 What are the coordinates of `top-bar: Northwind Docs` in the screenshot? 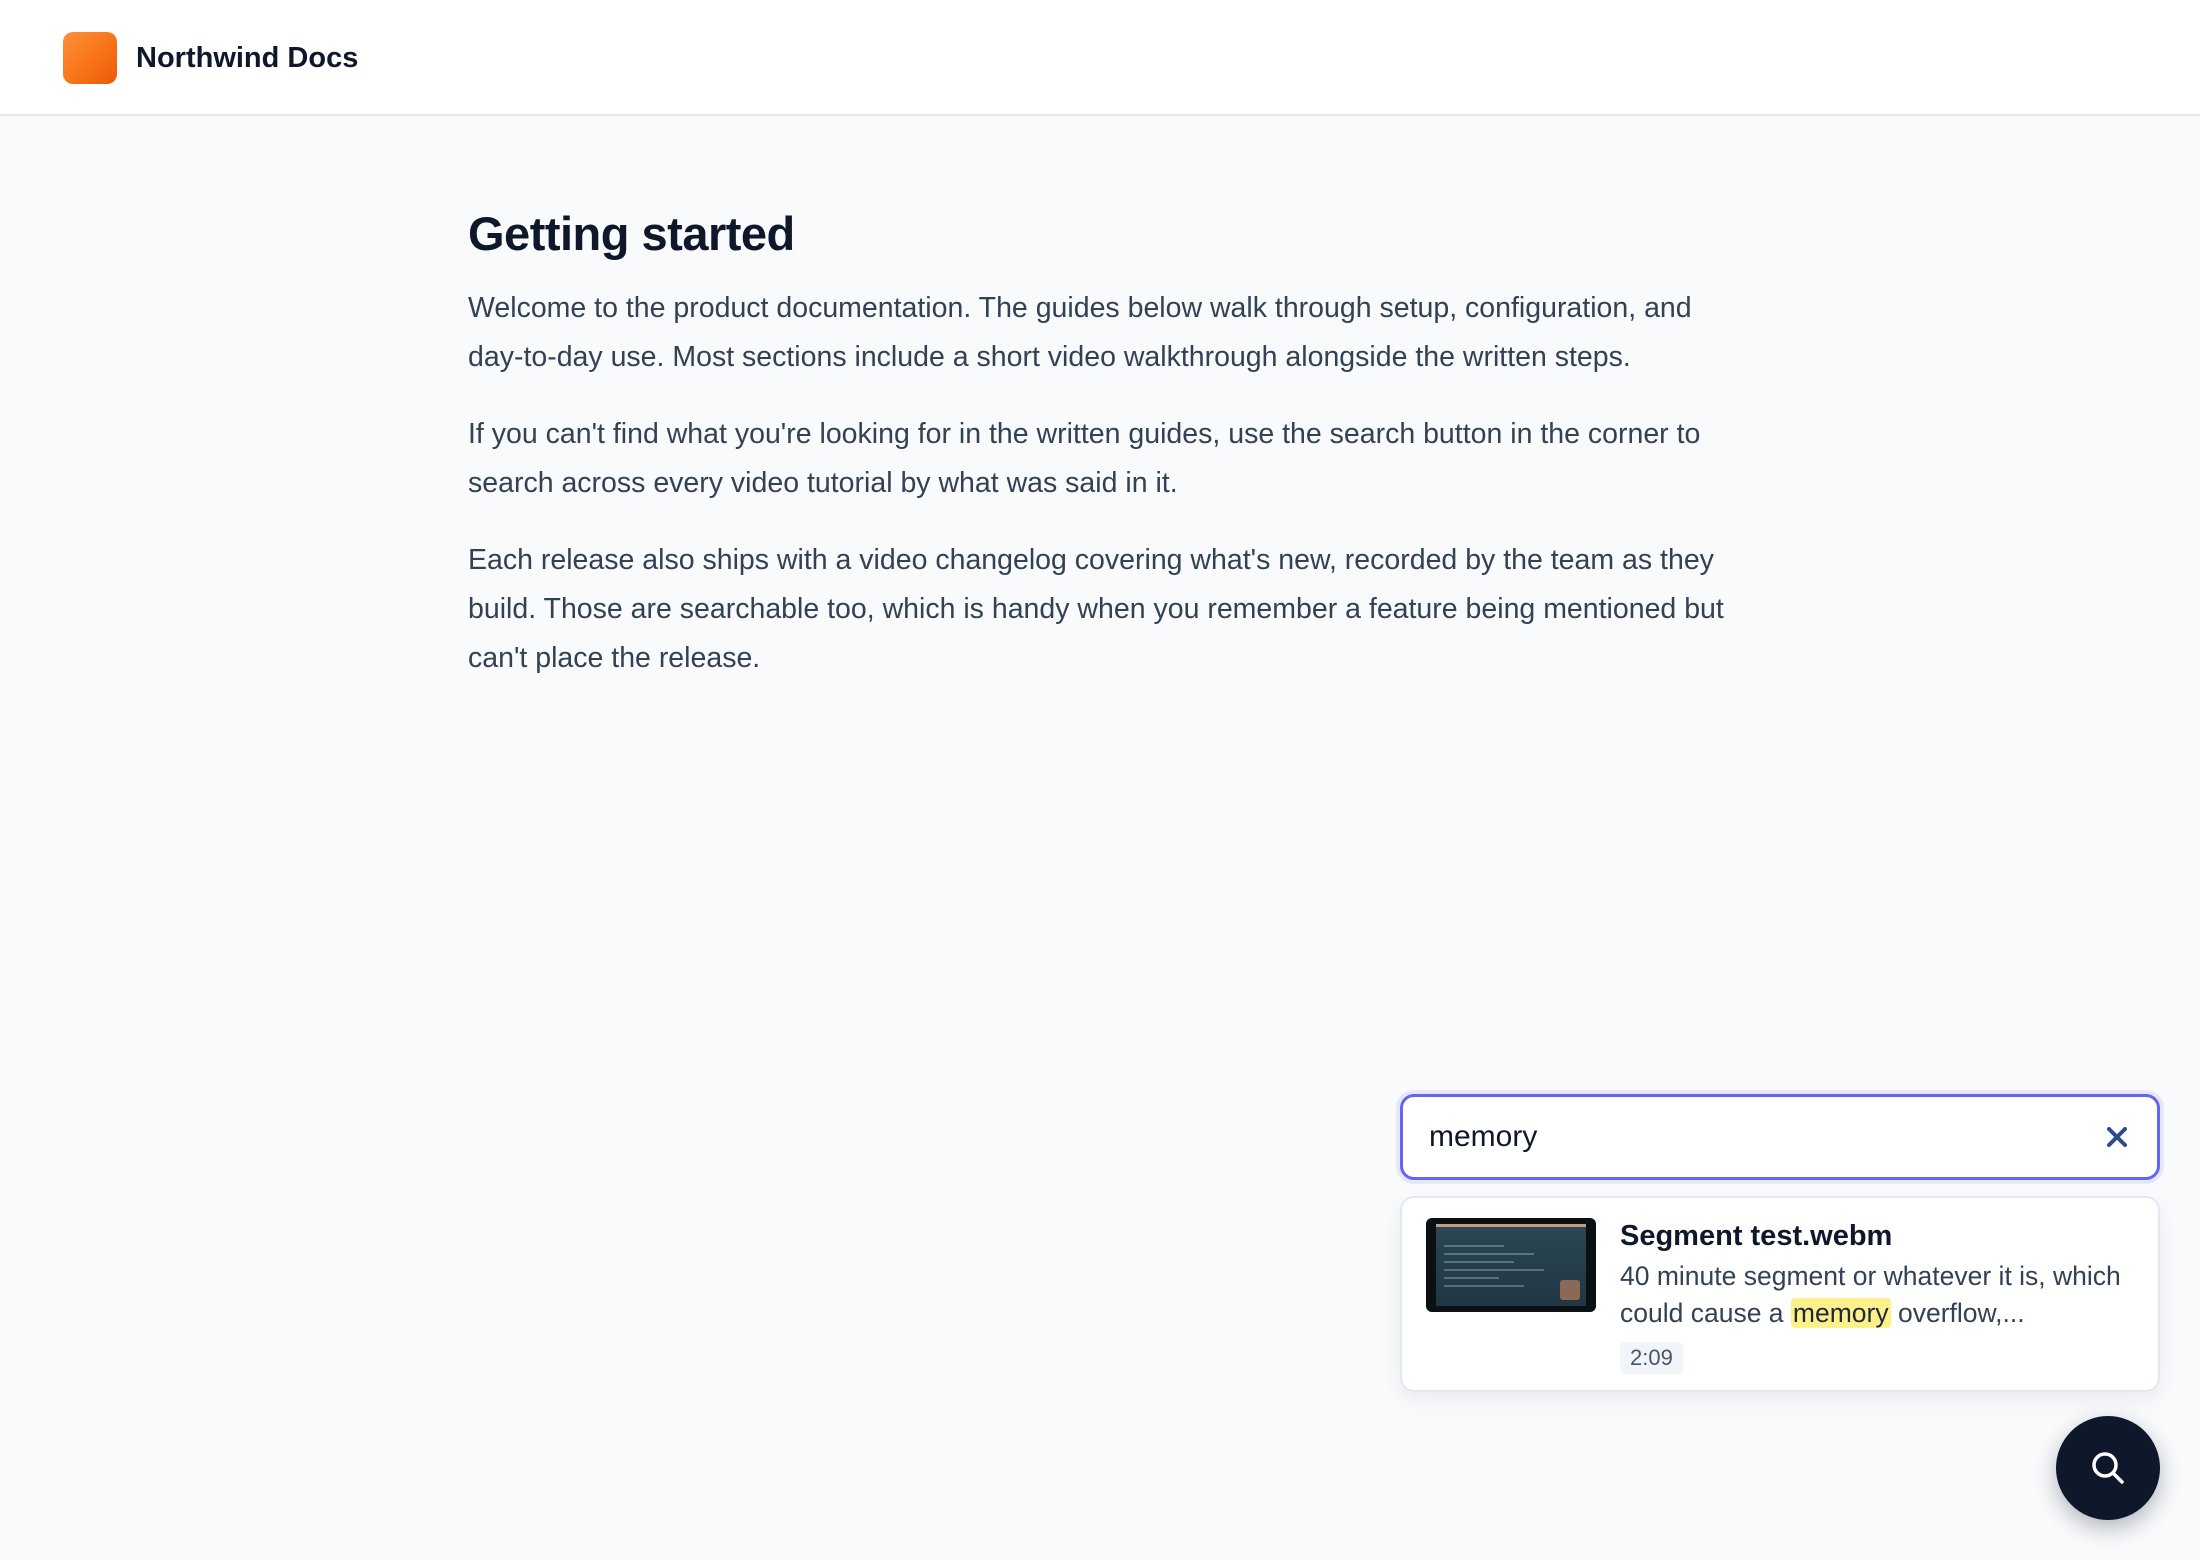 It's located at (1100, 58).